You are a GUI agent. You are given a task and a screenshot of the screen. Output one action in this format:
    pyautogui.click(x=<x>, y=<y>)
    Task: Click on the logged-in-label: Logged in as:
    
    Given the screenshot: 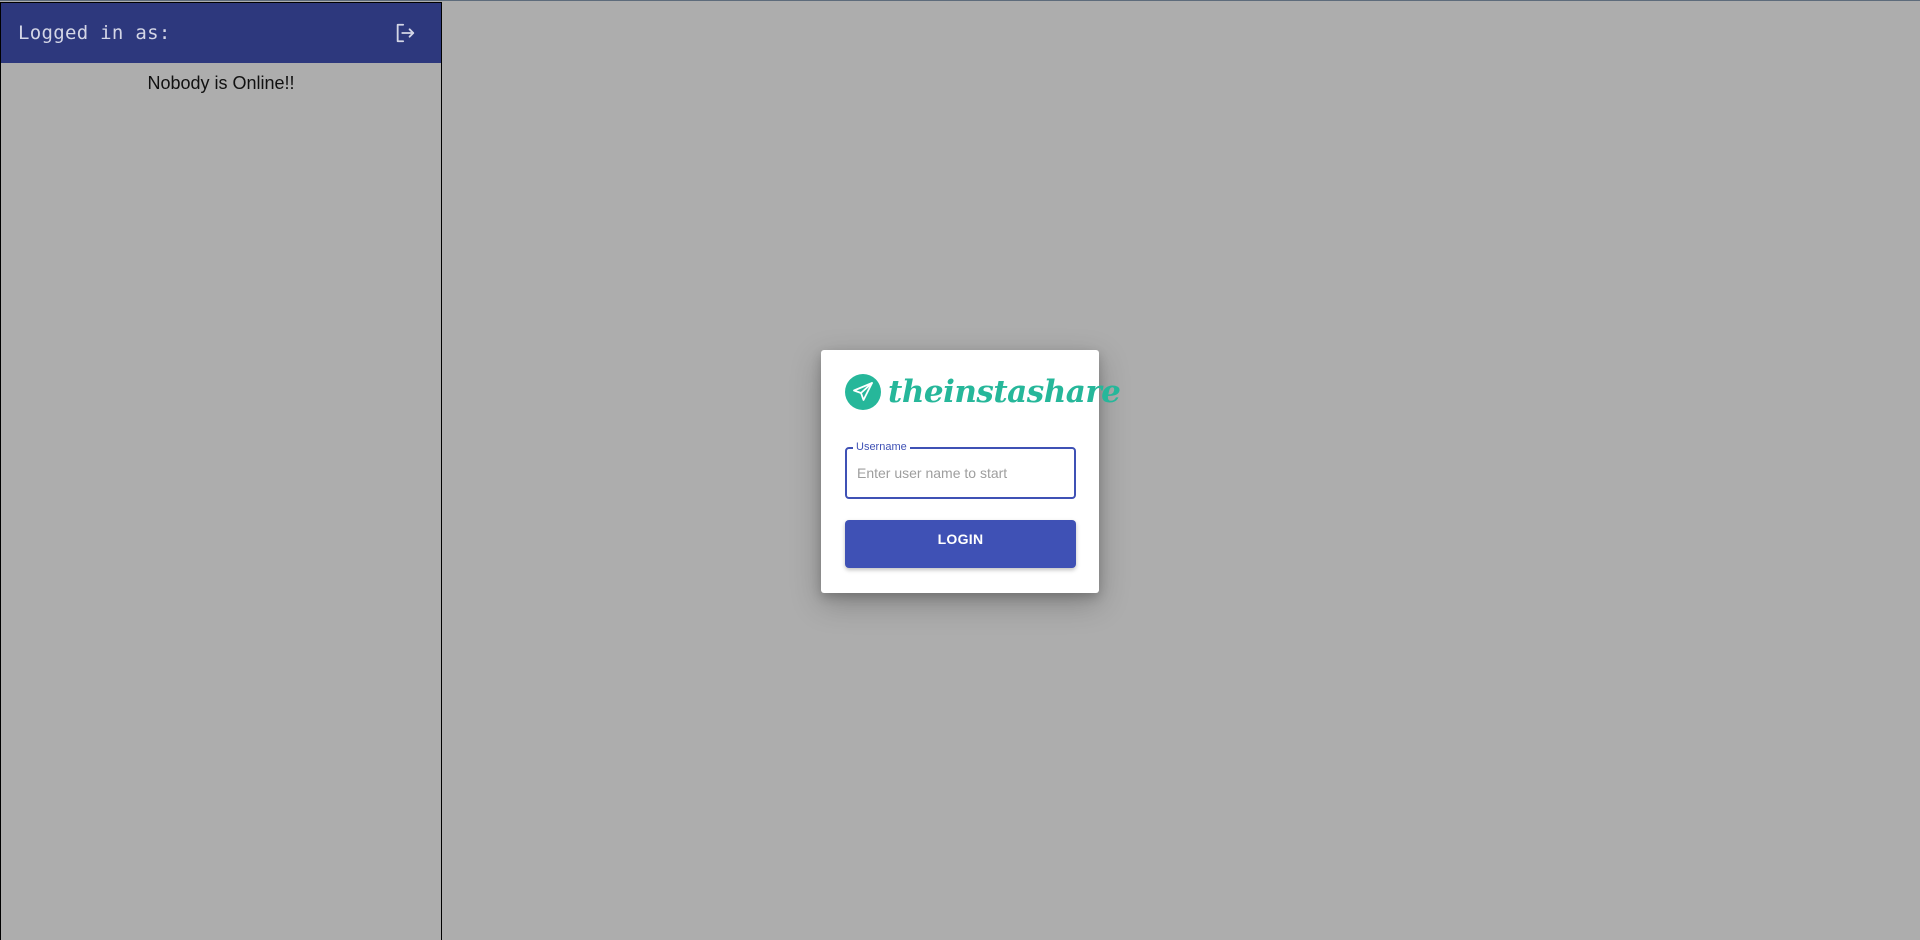 What is the action you would take?
    pyautogui.click(x=94, y=33)
    